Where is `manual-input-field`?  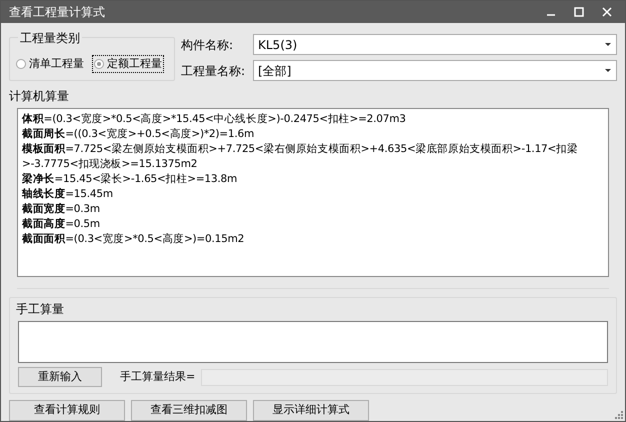
manual-input-field is located at coordinates (313, 342).